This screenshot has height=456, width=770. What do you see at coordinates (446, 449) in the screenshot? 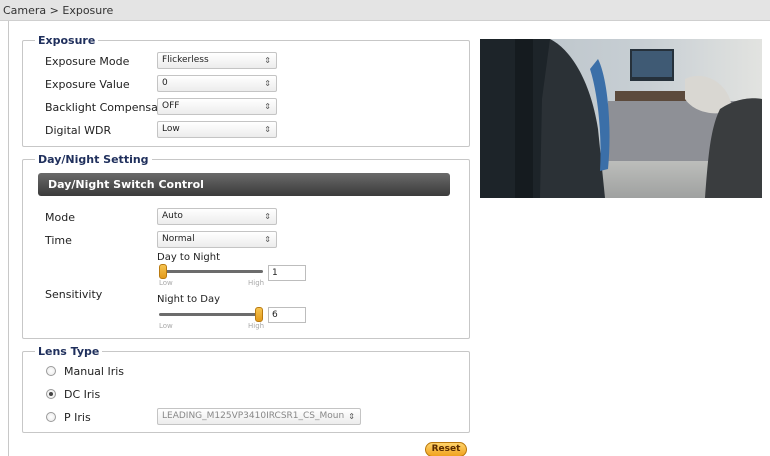
I see `reset-button: Reset` at bounding box center [446, 449].